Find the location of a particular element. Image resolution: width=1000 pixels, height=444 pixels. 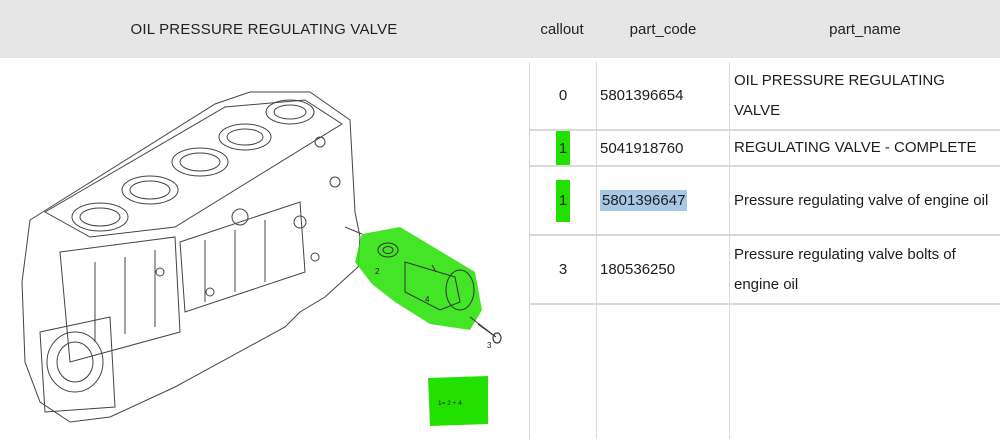

cell-part-code: 5801396654 is located at coordinates (663, 95).